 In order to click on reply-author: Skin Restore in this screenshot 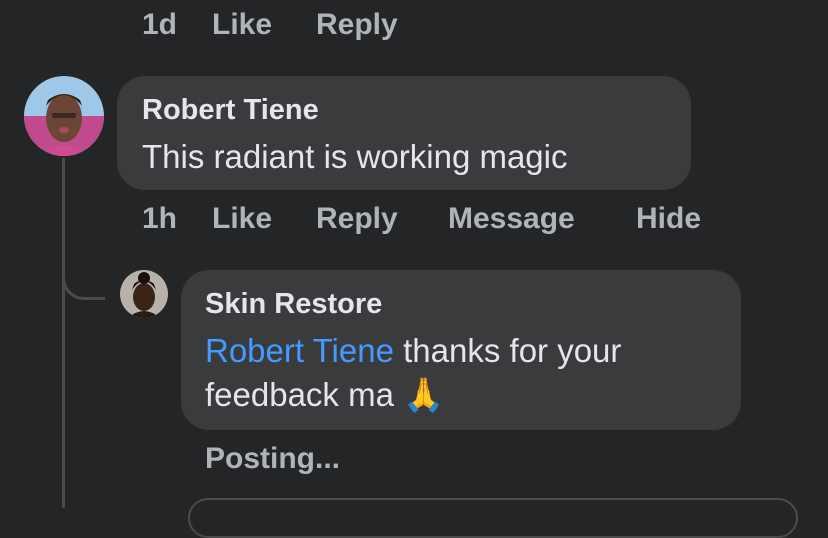, I will do `click(293, 304)`.